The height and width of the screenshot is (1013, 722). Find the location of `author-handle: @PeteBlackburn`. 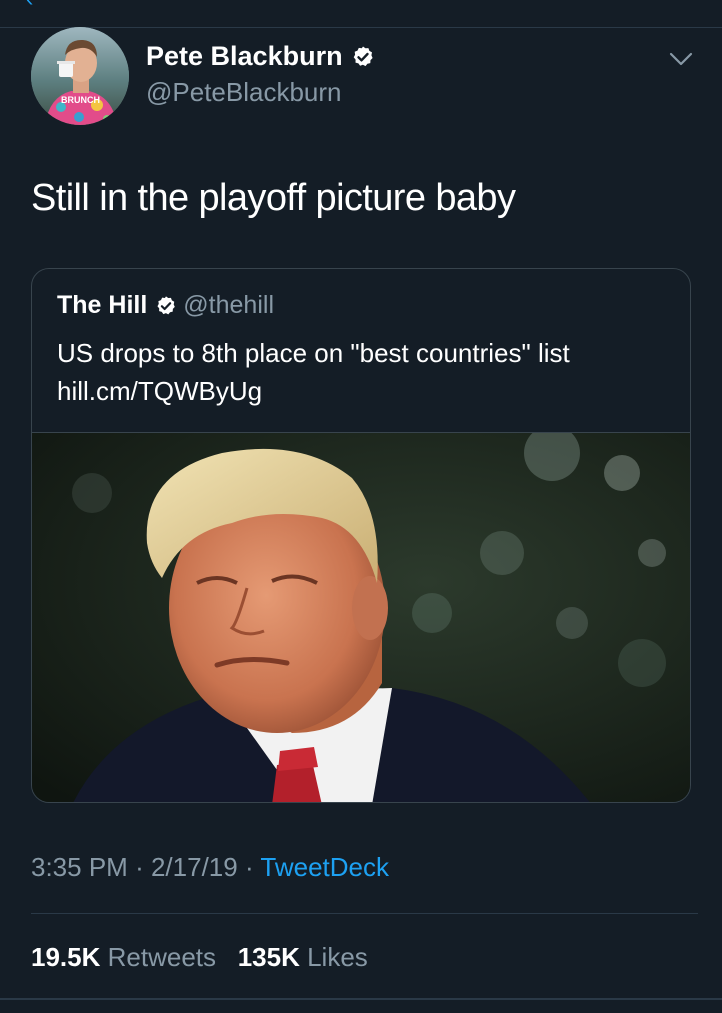

author-handle: @PeteBlackburn is located at coordinates (244, 92).